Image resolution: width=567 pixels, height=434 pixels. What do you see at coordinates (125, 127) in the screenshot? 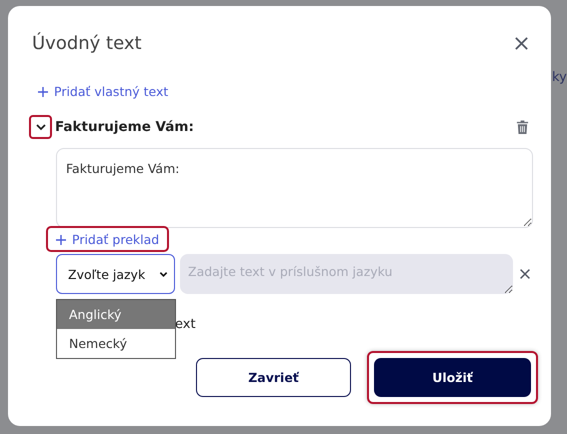
I see `block-title: Fakturujeme Vám:` at bounding box center [125, 127].